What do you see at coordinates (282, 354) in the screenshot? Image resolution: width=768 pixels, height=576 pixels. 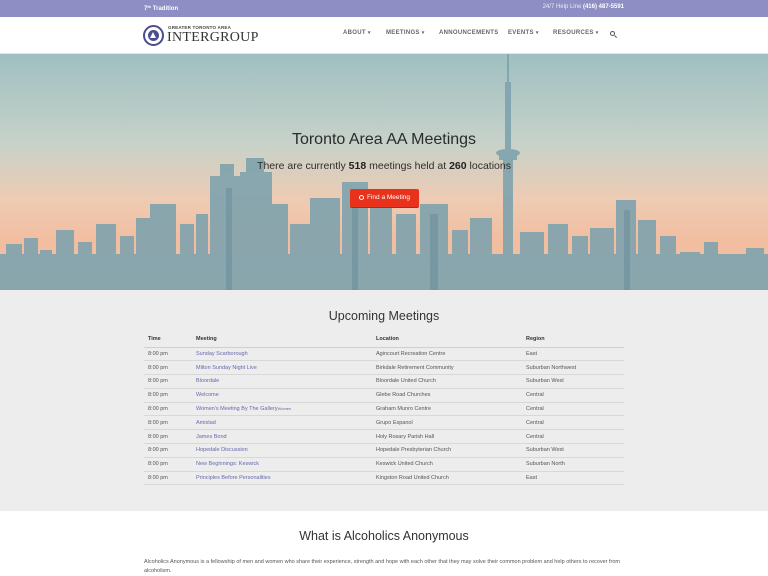 I see `meeting-link: Sunday Scarborough` at bounding box center [282, 354].